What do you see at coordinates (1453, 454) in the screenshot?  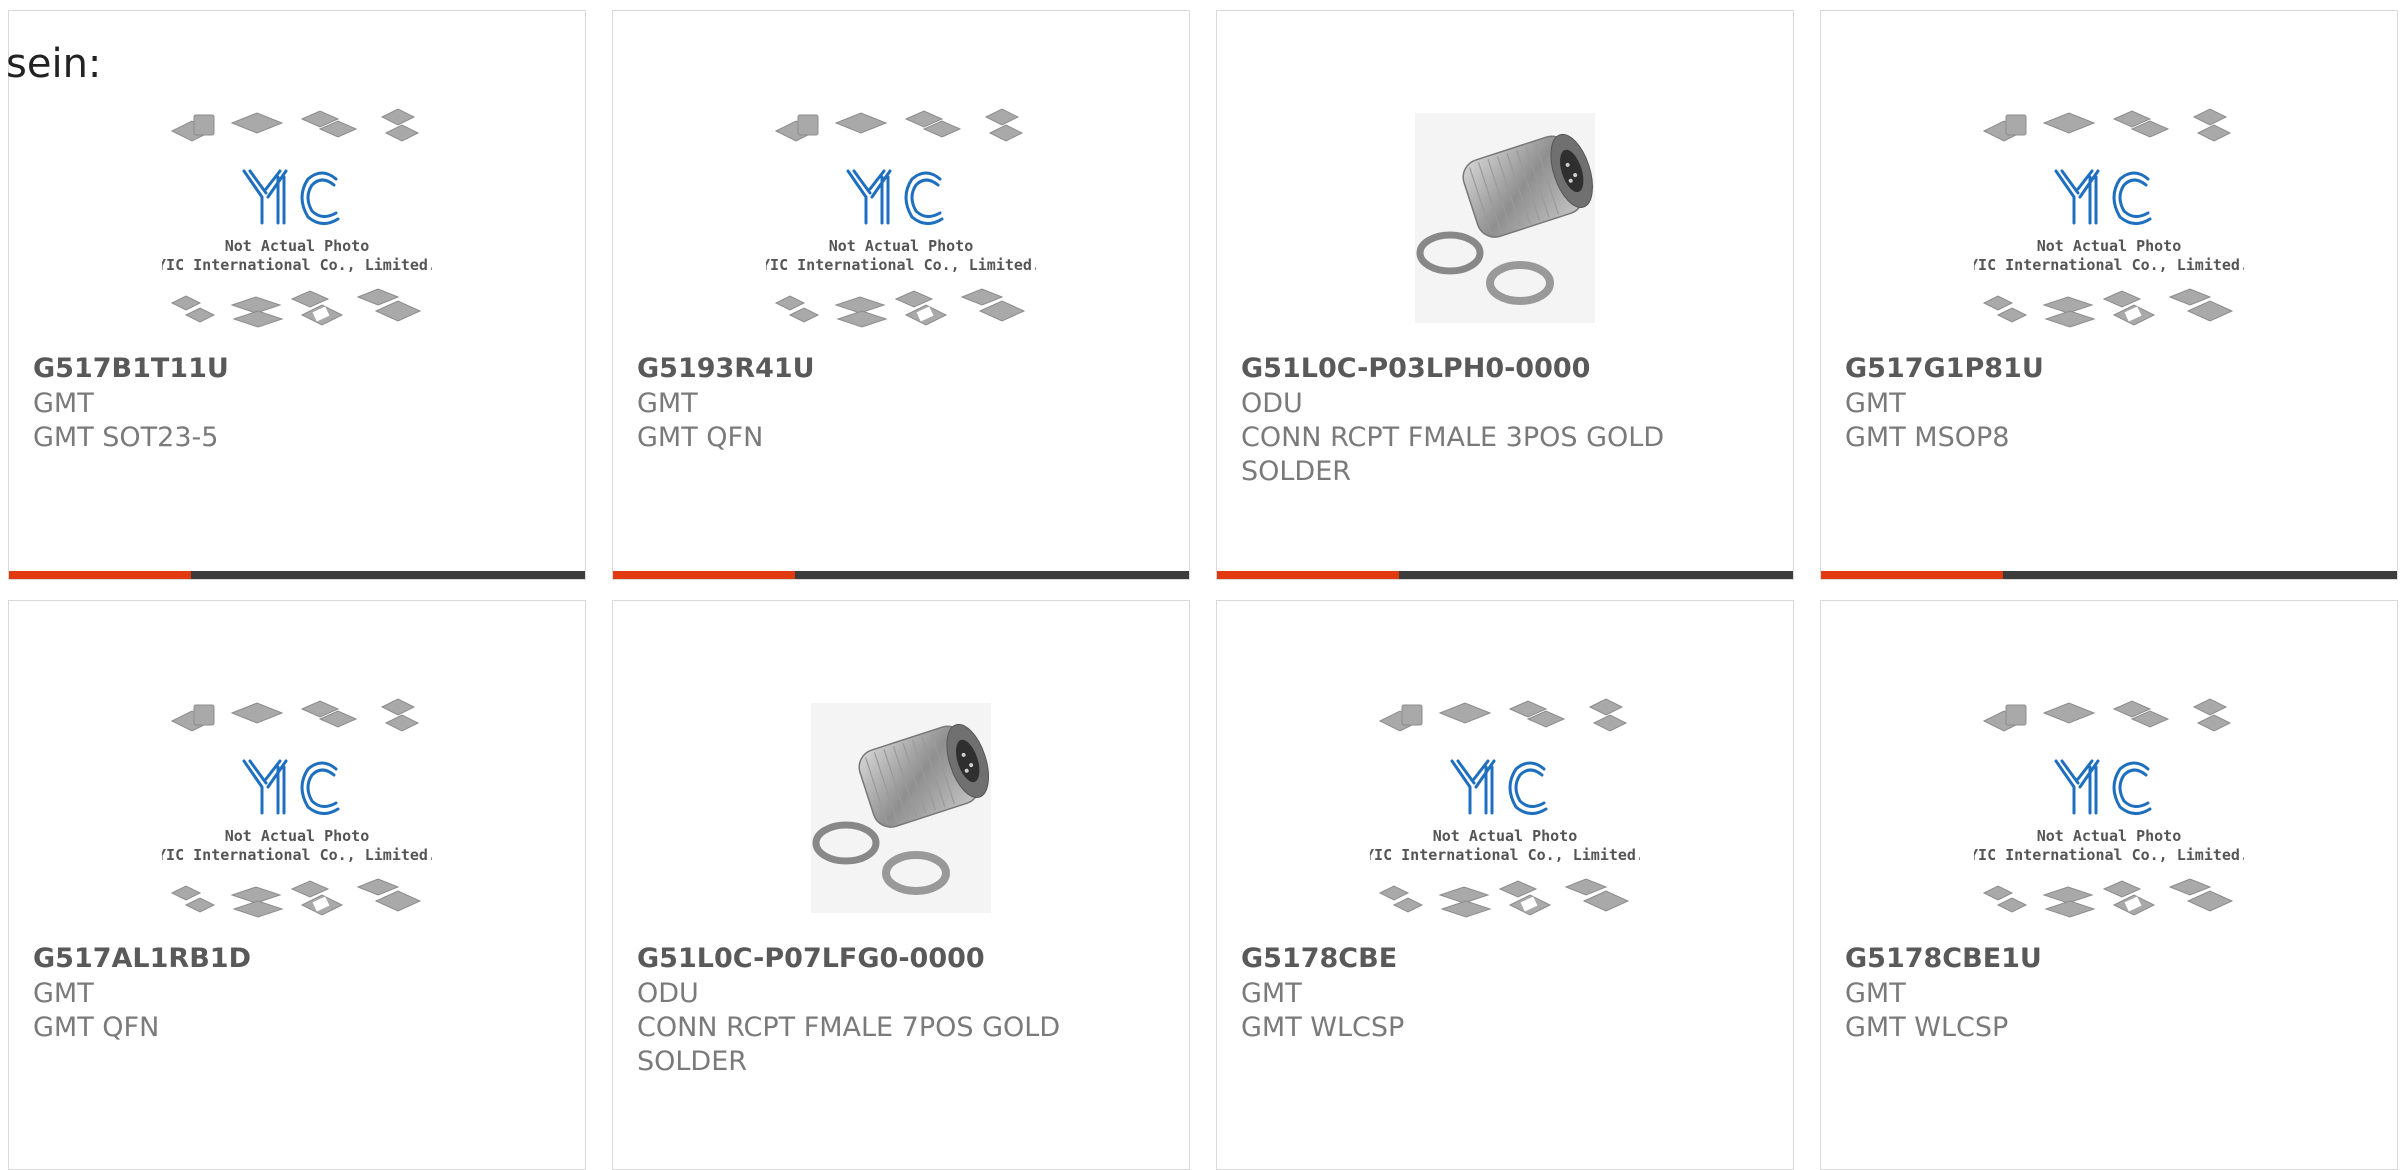 I see `description: CONN RCPT FMALE 3POS GOLD SOLDER` at bounding box center [1453, 454].